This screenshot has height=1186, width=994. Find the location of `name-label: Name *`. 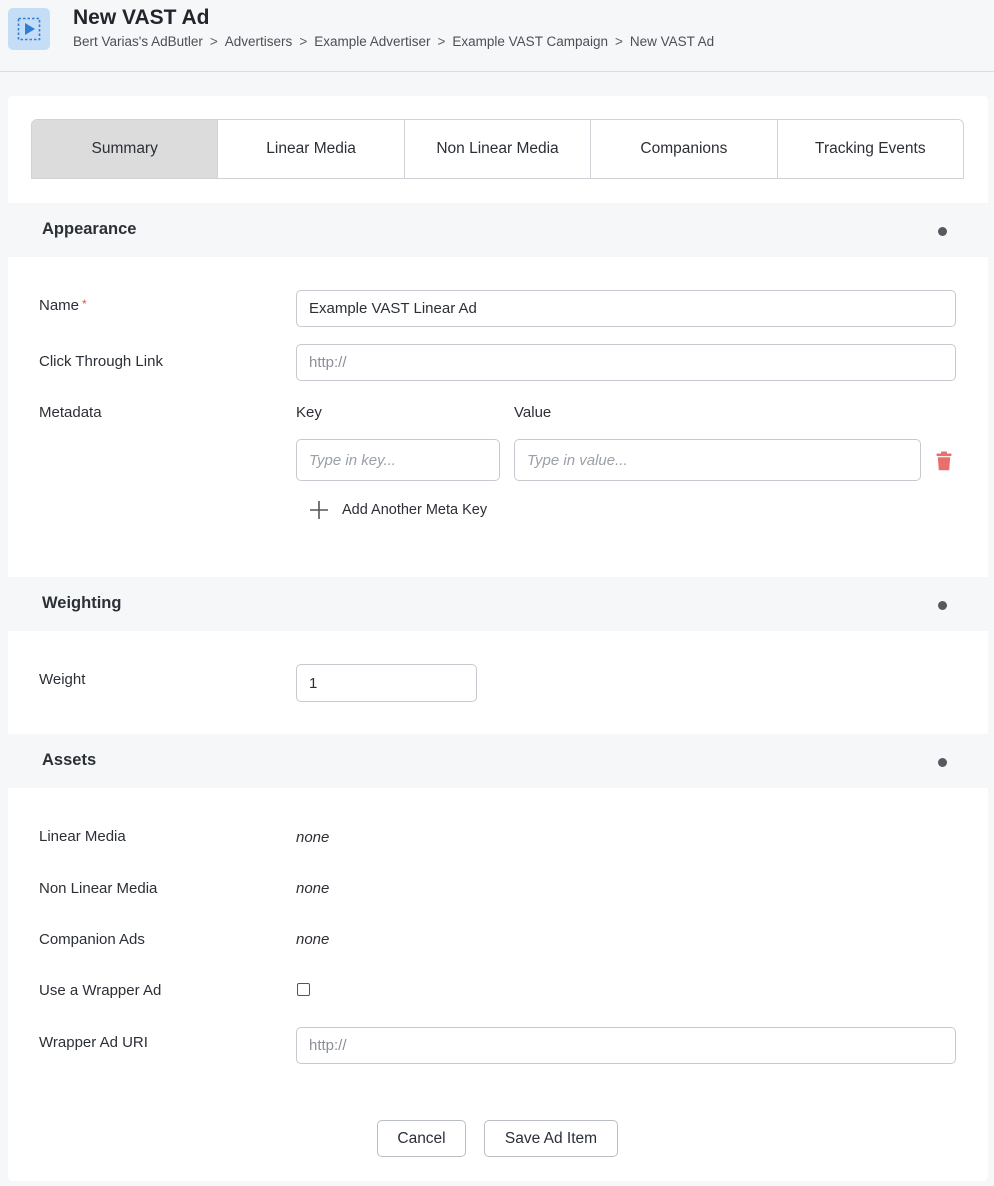

name-label: Name * is located at coordinates (63, 305).